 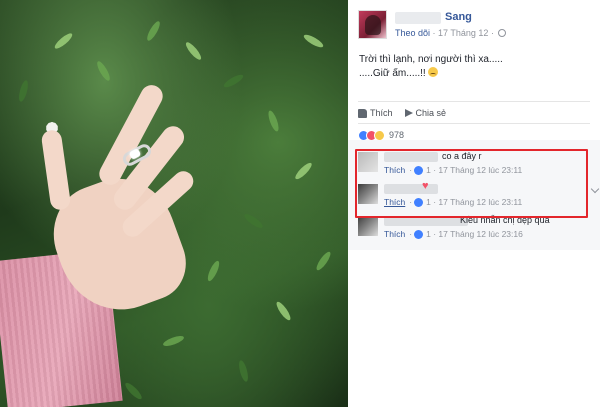 What do you see at coordinates (392, 73) in the screenshot?
I see `caption-line-2-text: .....Giữ ấm.....!!` at bounding box center [392, 73].